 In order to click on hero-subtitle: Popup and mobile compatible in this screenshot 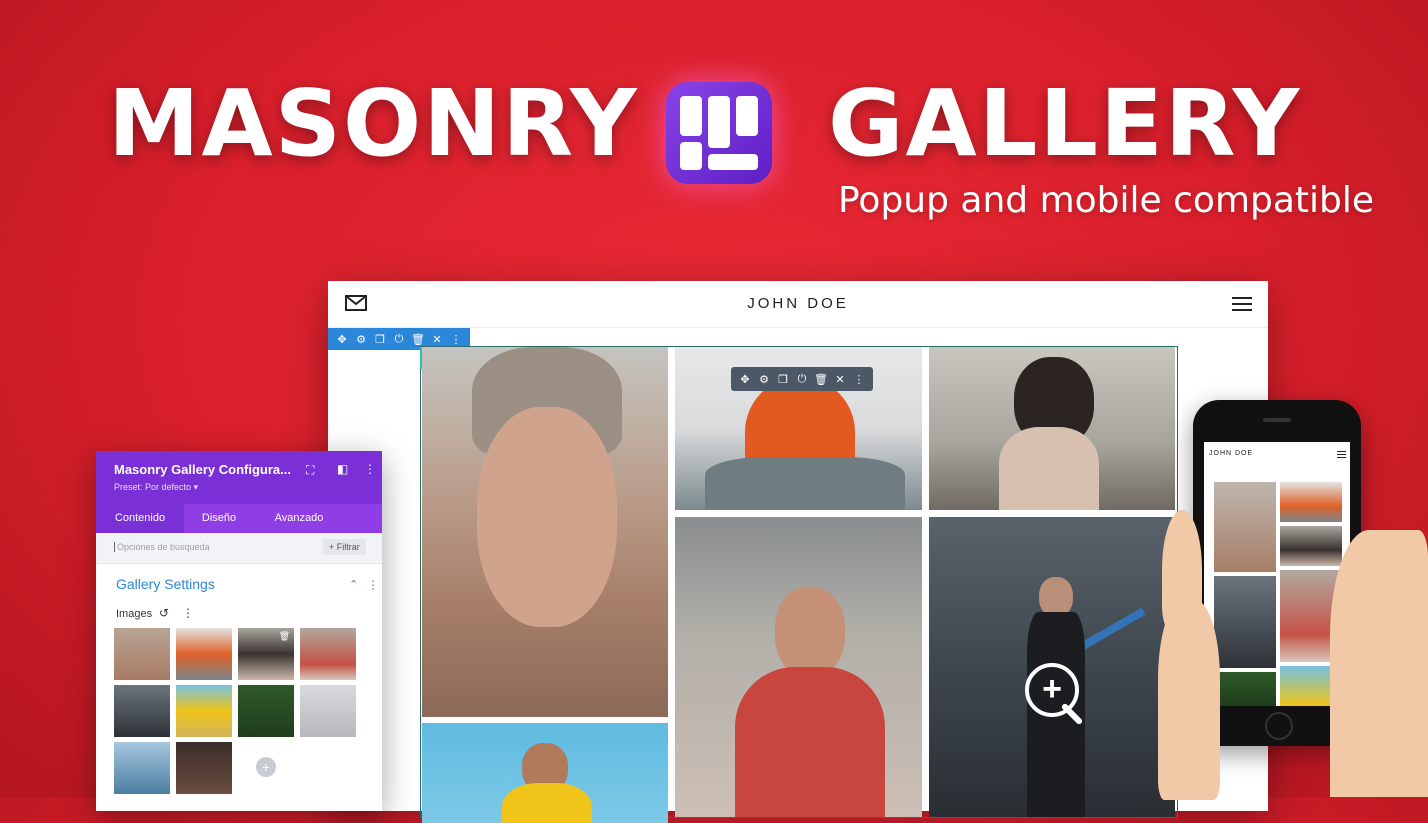, I will do `click(1106, 200)`.